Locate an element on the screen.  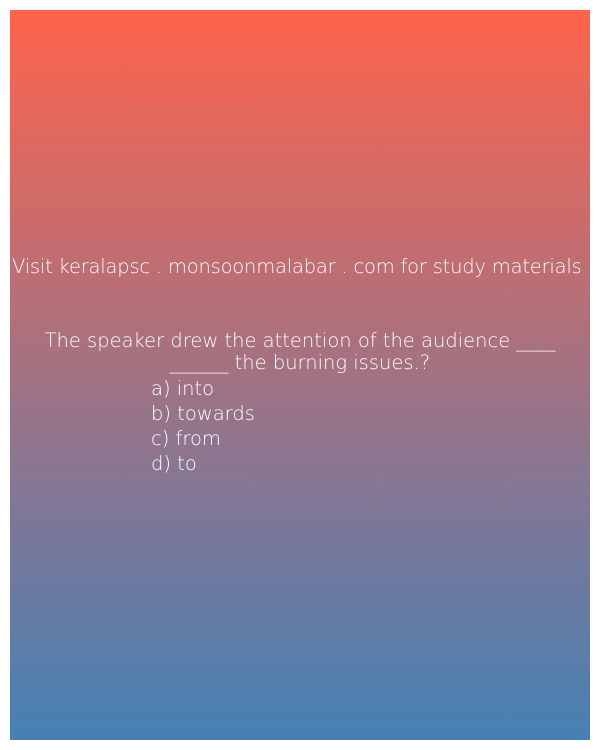
option-c: c) from is located at coordinates (186, 438).